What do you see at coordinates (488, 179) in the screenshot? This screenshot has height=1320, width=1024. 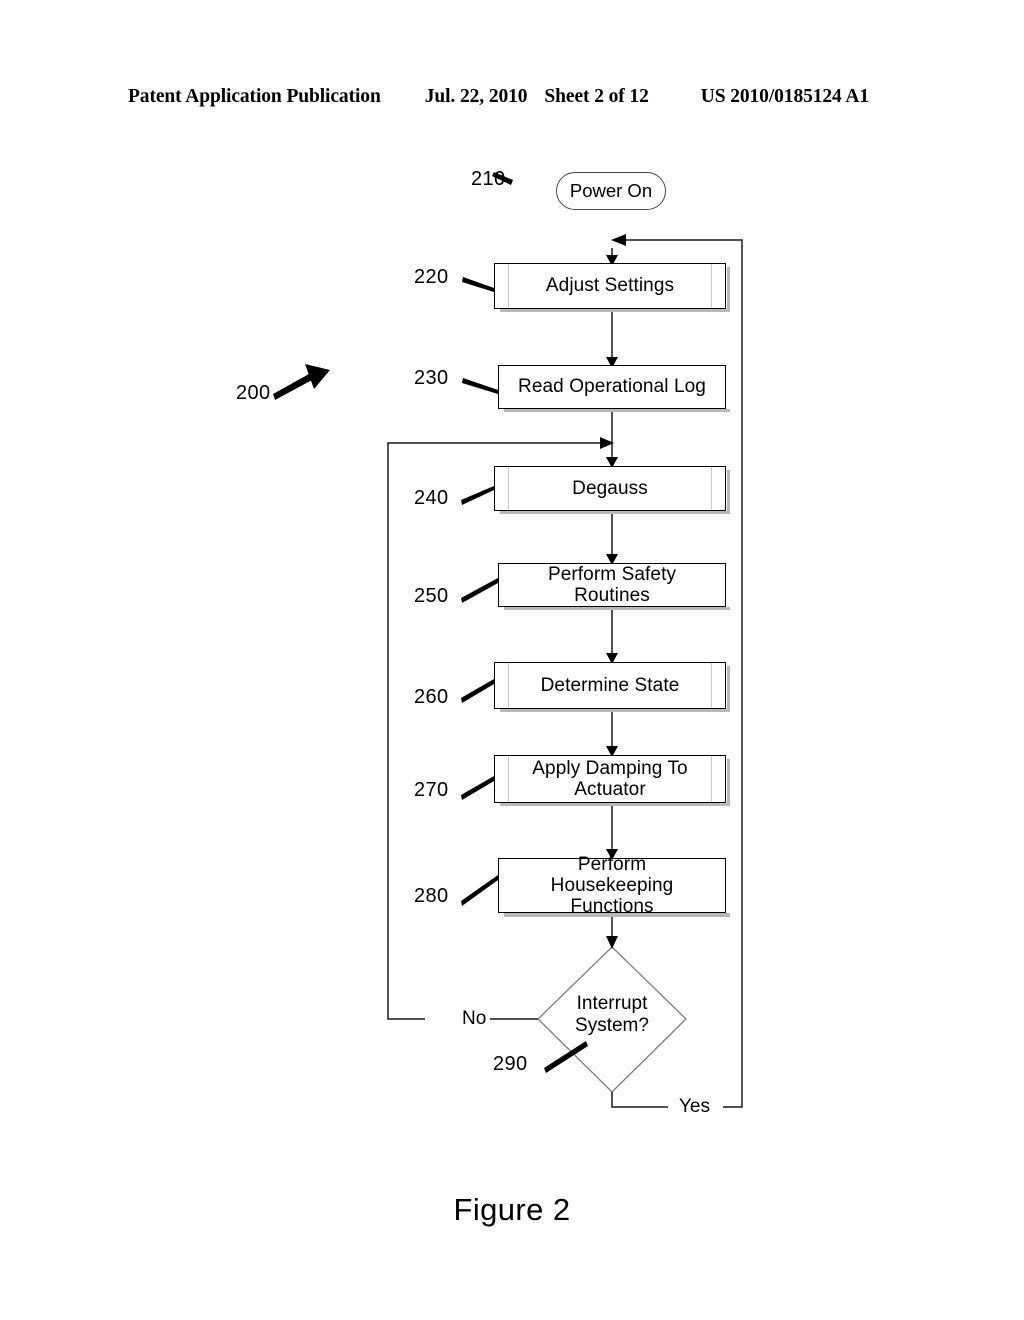 I see `ref-numeral-210: 210` at bounding box center [488, 179].